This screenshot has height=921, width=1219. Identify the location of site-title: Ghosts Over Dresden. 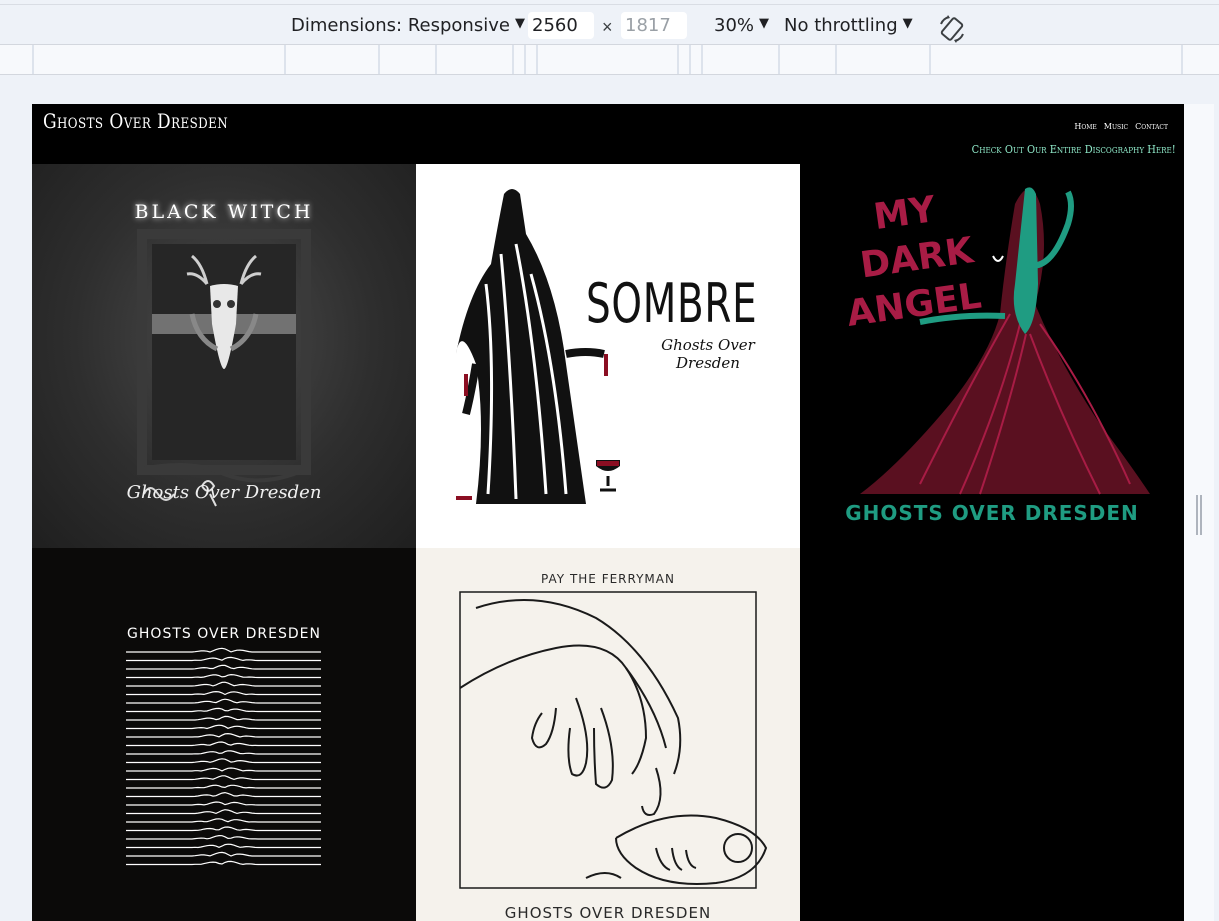
(135, 121).